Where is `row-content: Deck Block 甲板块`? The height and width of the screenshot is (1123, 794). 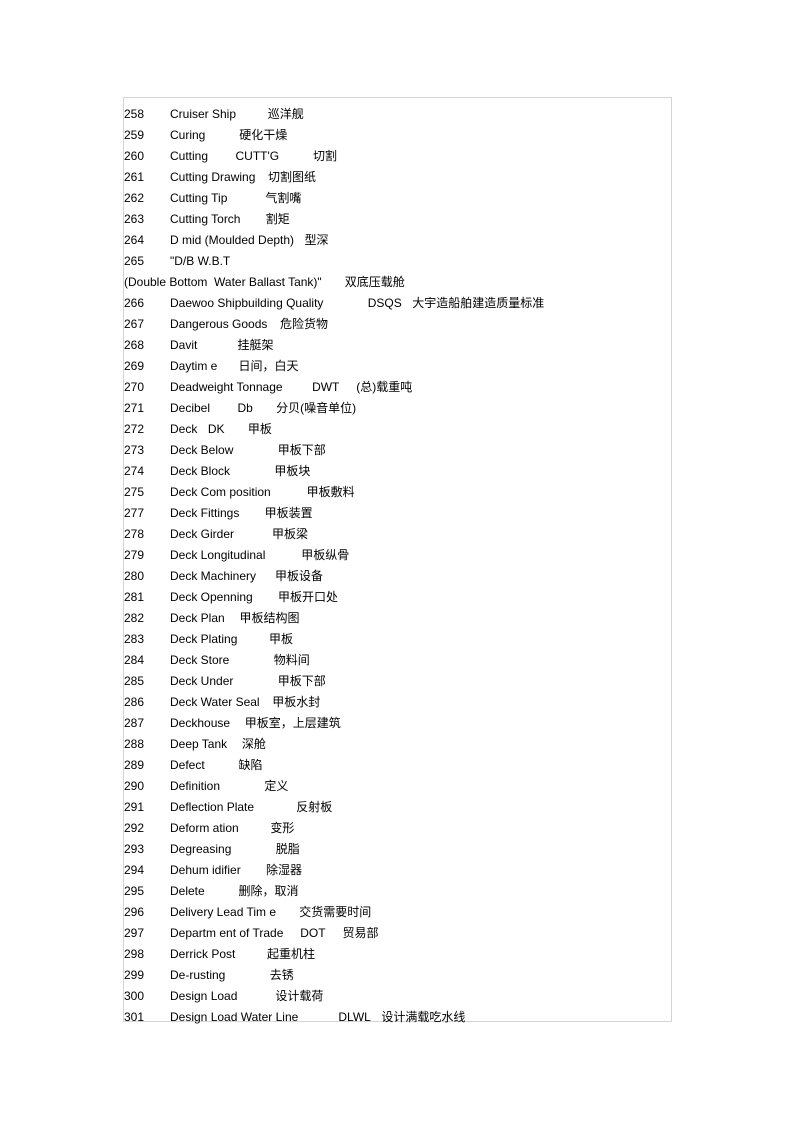 row-content: Deck Block 甲板块 is located at coordinates (420, 471).